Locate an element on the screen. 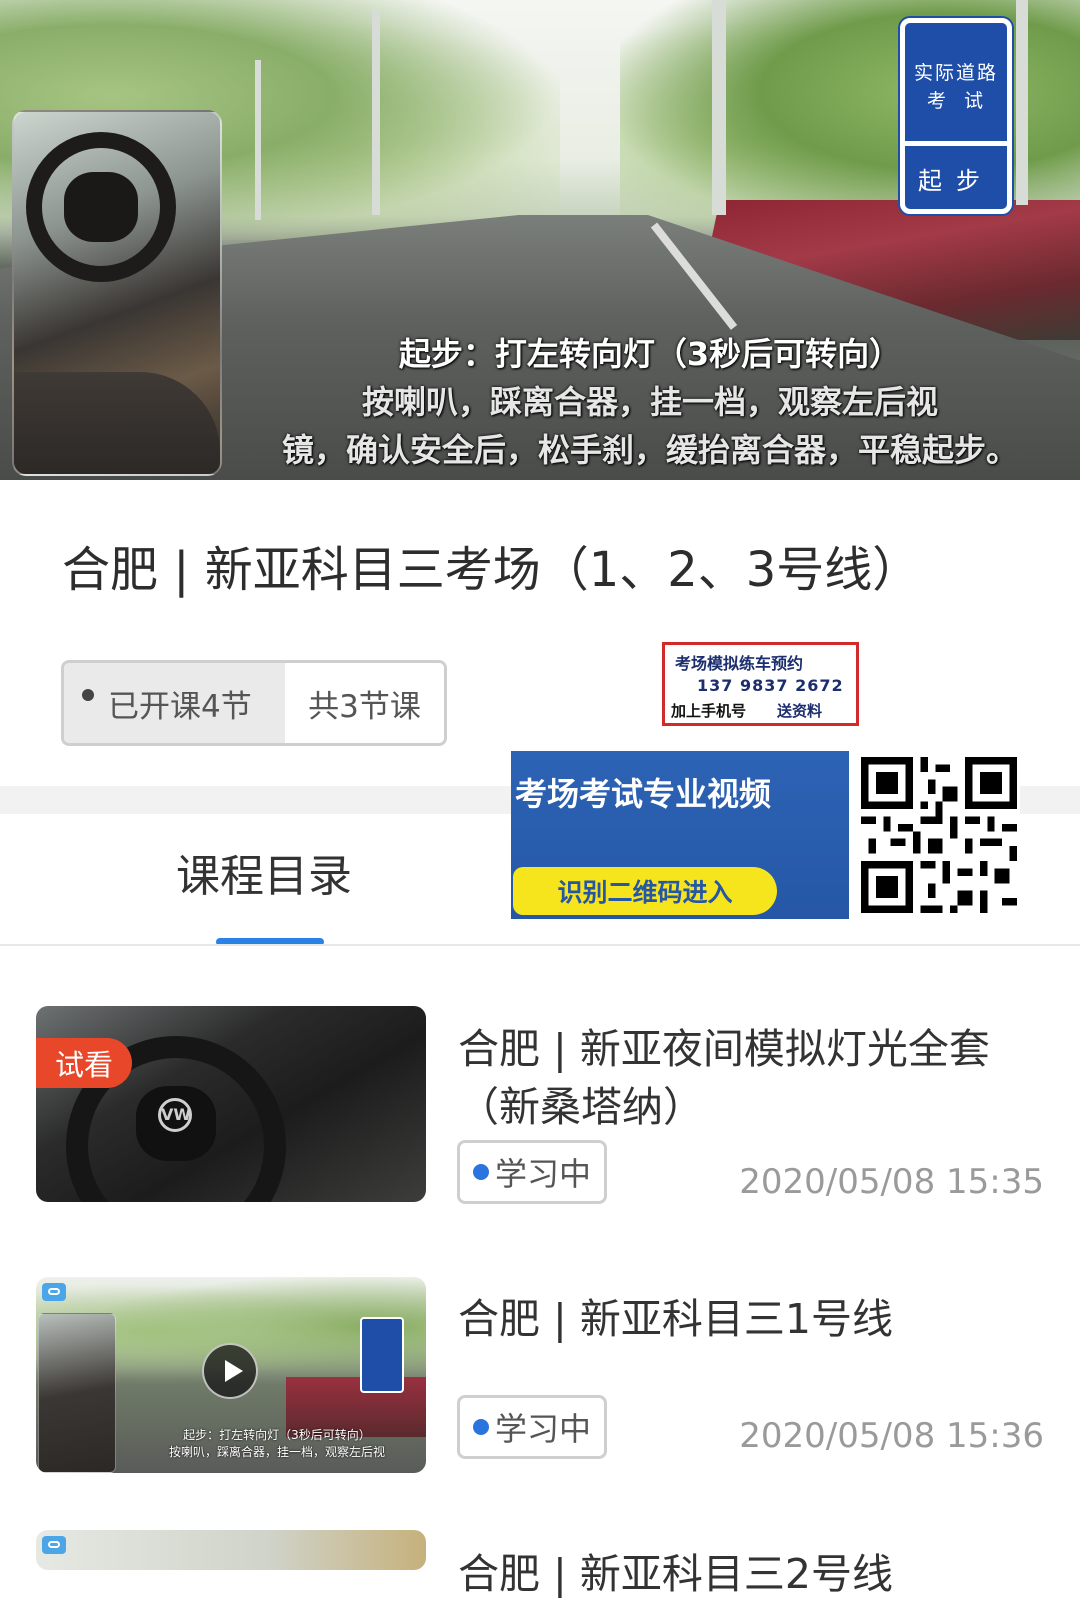 The height and width of the screenshot is (1600, 1080). total-lessons: 共3节课 is located at coordinates (364, 703).